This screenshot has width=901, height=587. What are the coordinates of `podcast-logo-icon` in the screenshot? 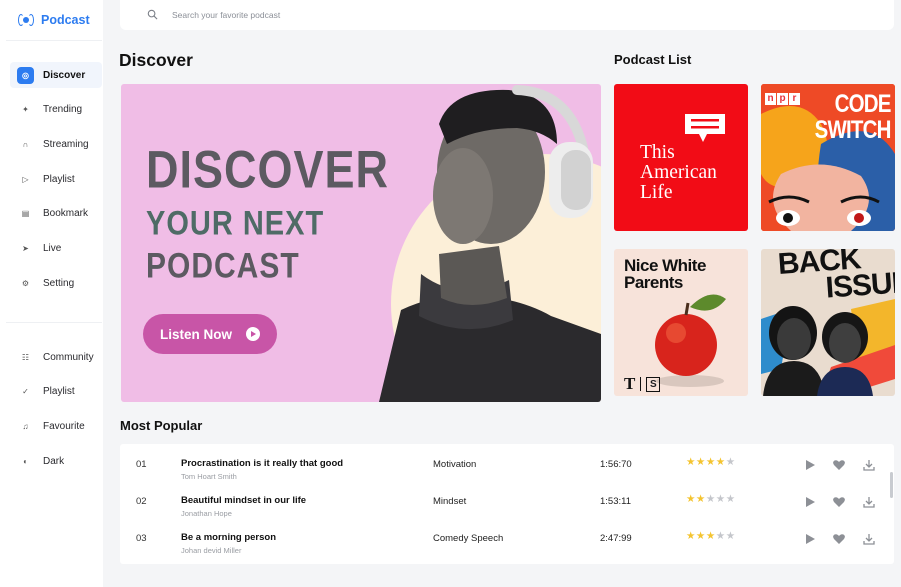 It's located at (26, 20).